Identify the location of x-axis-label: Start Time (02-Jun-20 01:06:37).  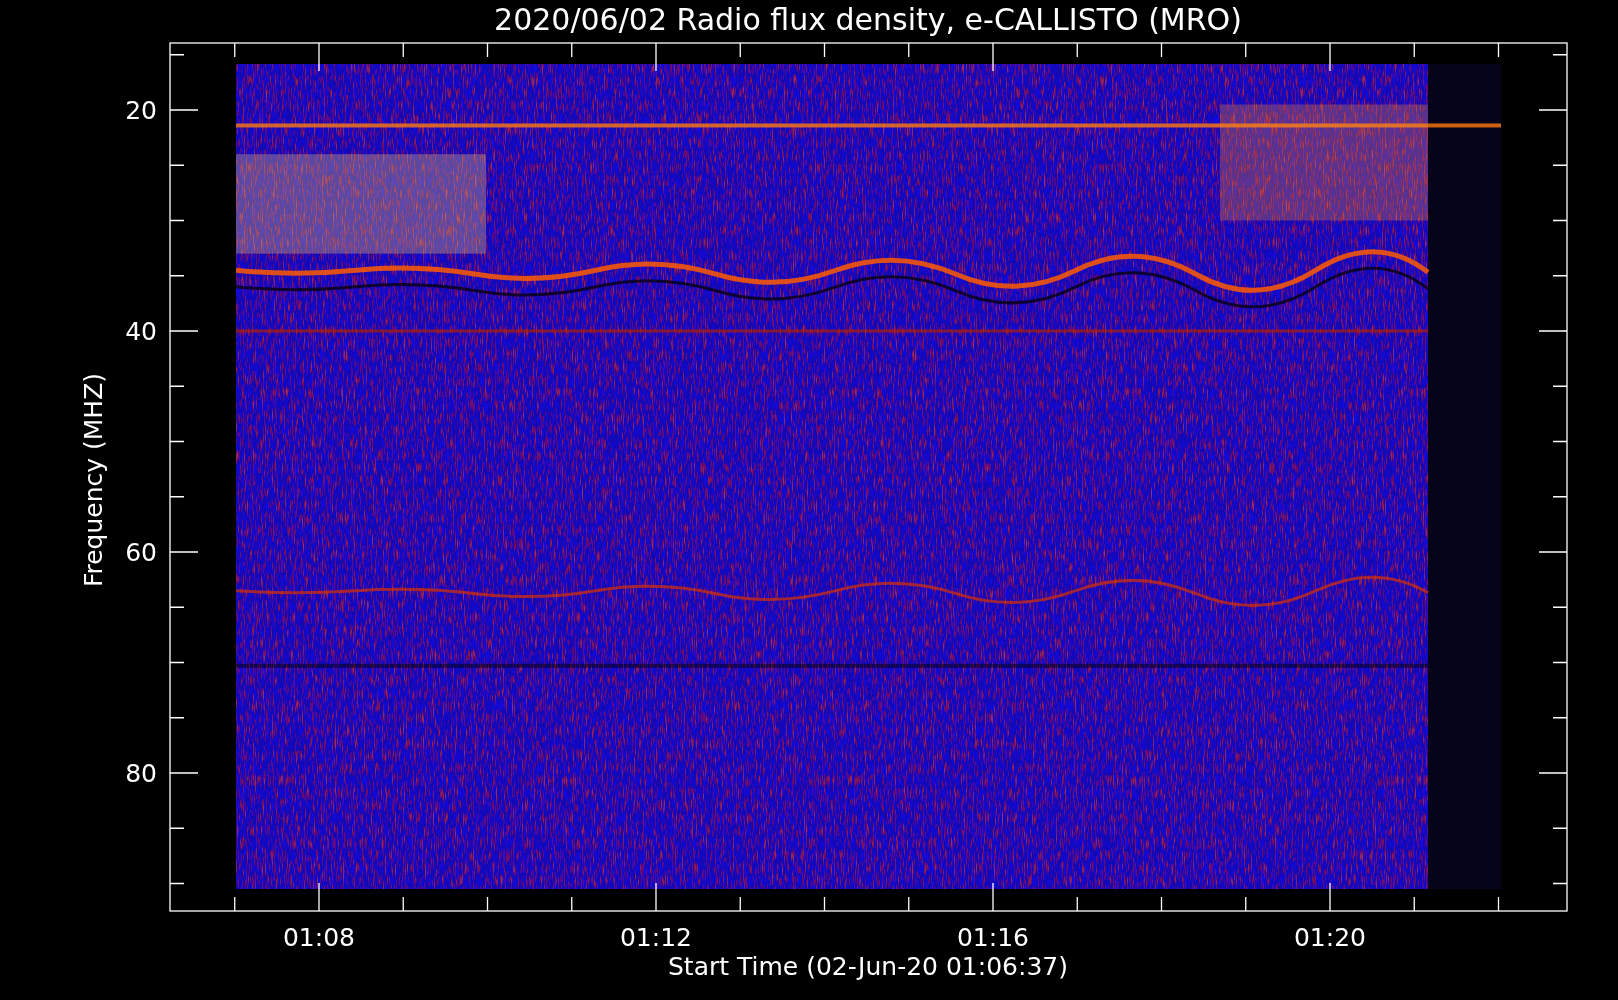
(868, 966).